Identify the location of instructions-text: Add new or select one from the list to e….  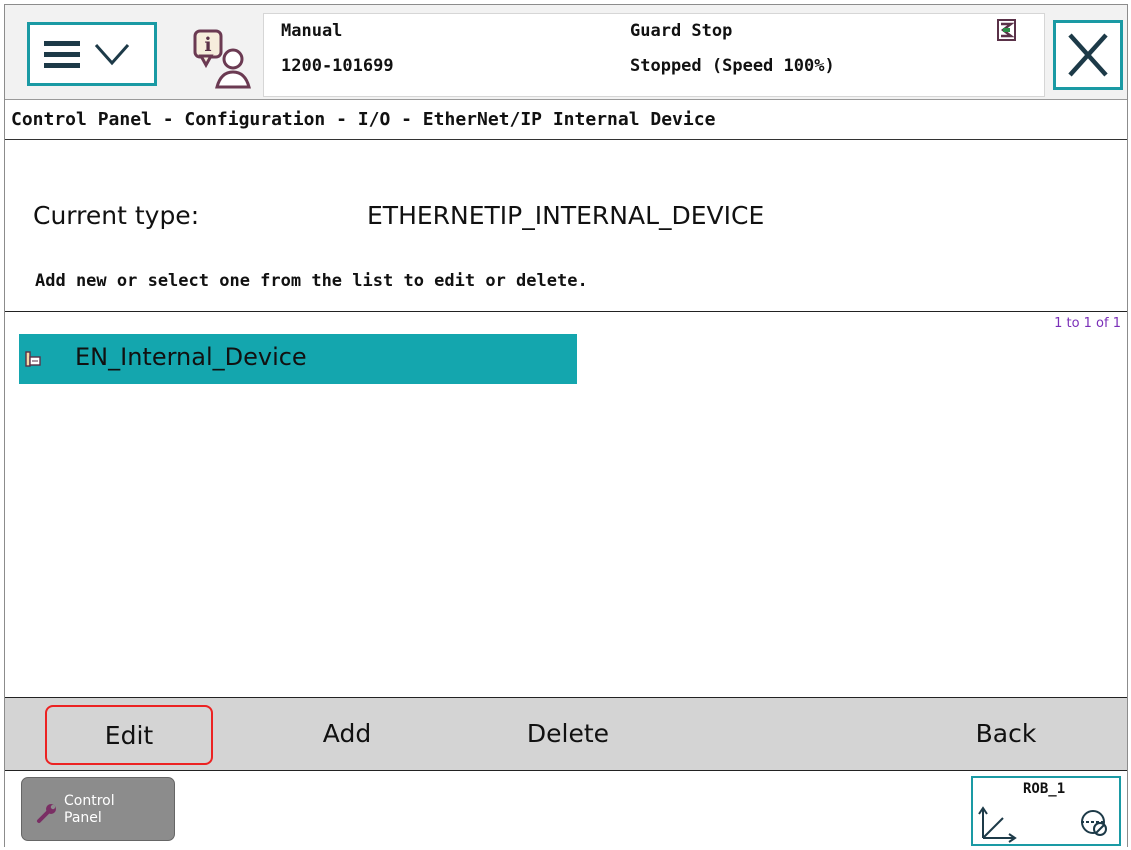
(311, 281).